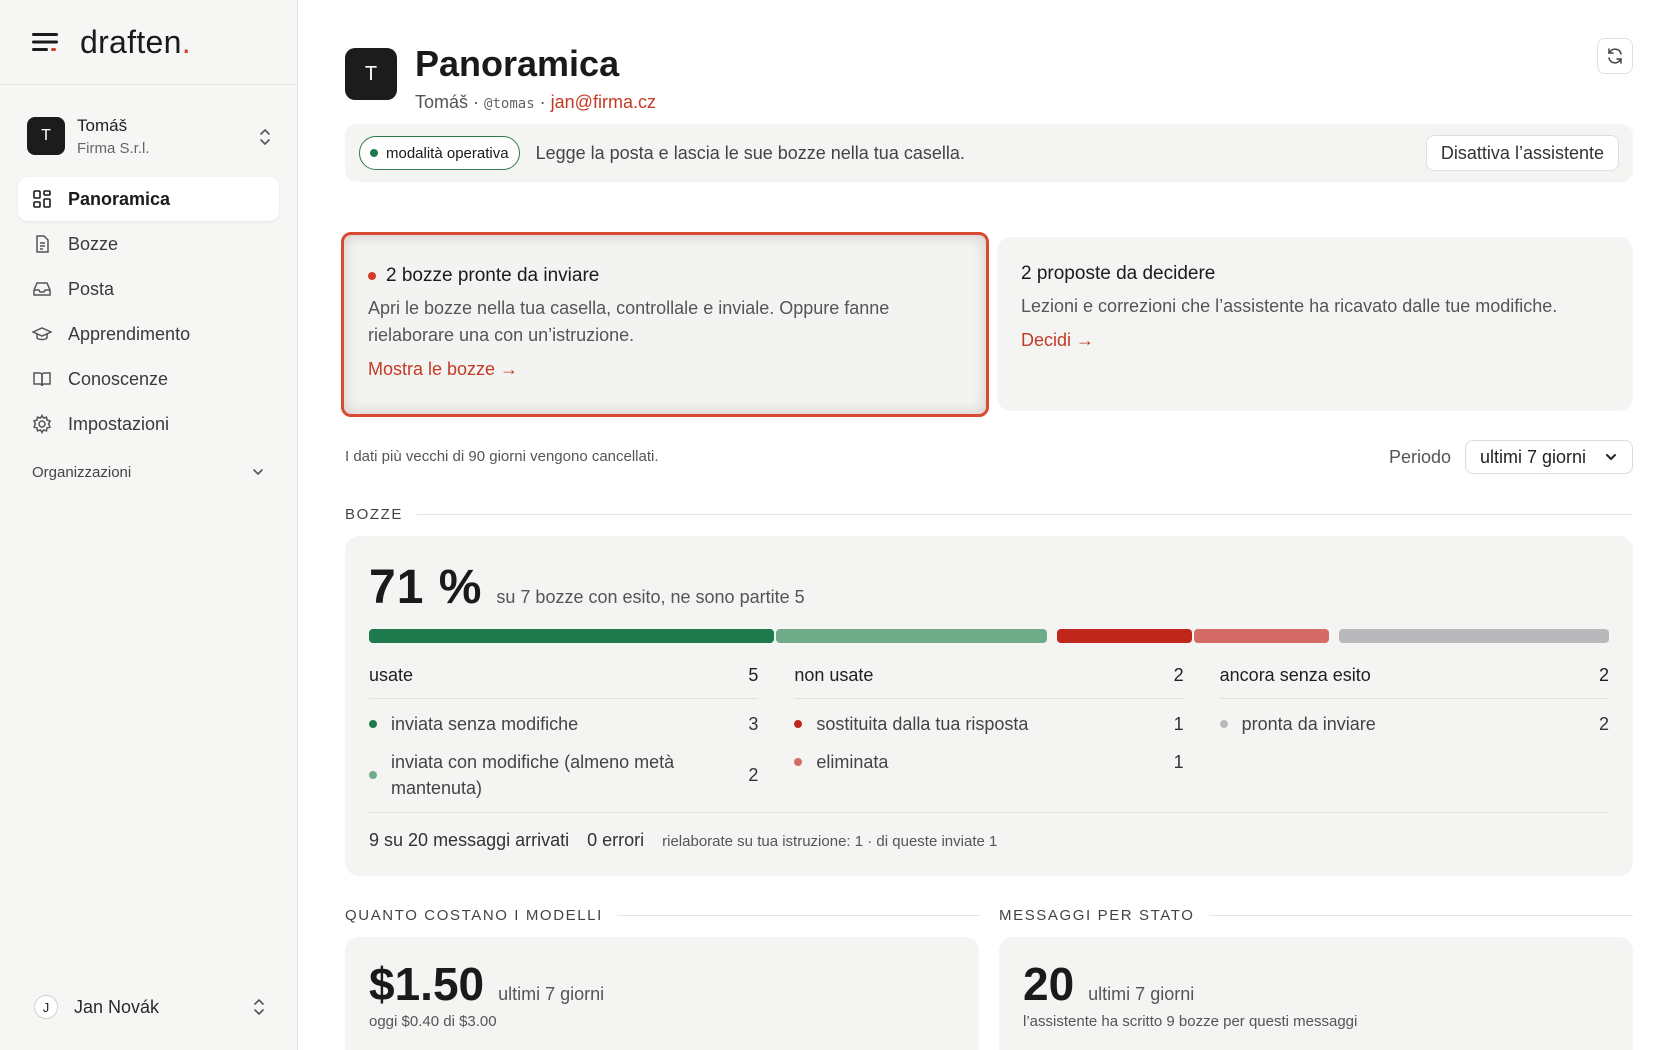 The height and width of the screenshot is (1050, 1680). I want to click on account-name: Tomáš, so click(102, 125).